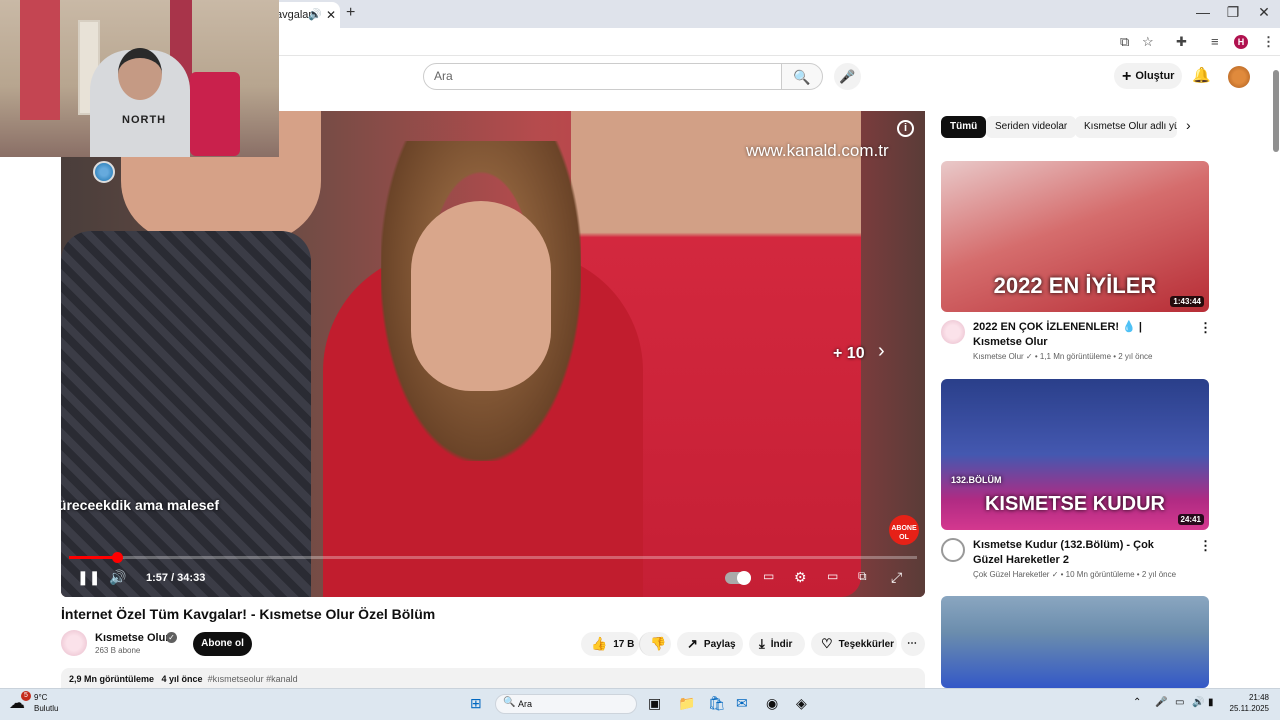 The image size is (1280, 720). I want to click on subtitles-icon: ▭, so click(768, 576).